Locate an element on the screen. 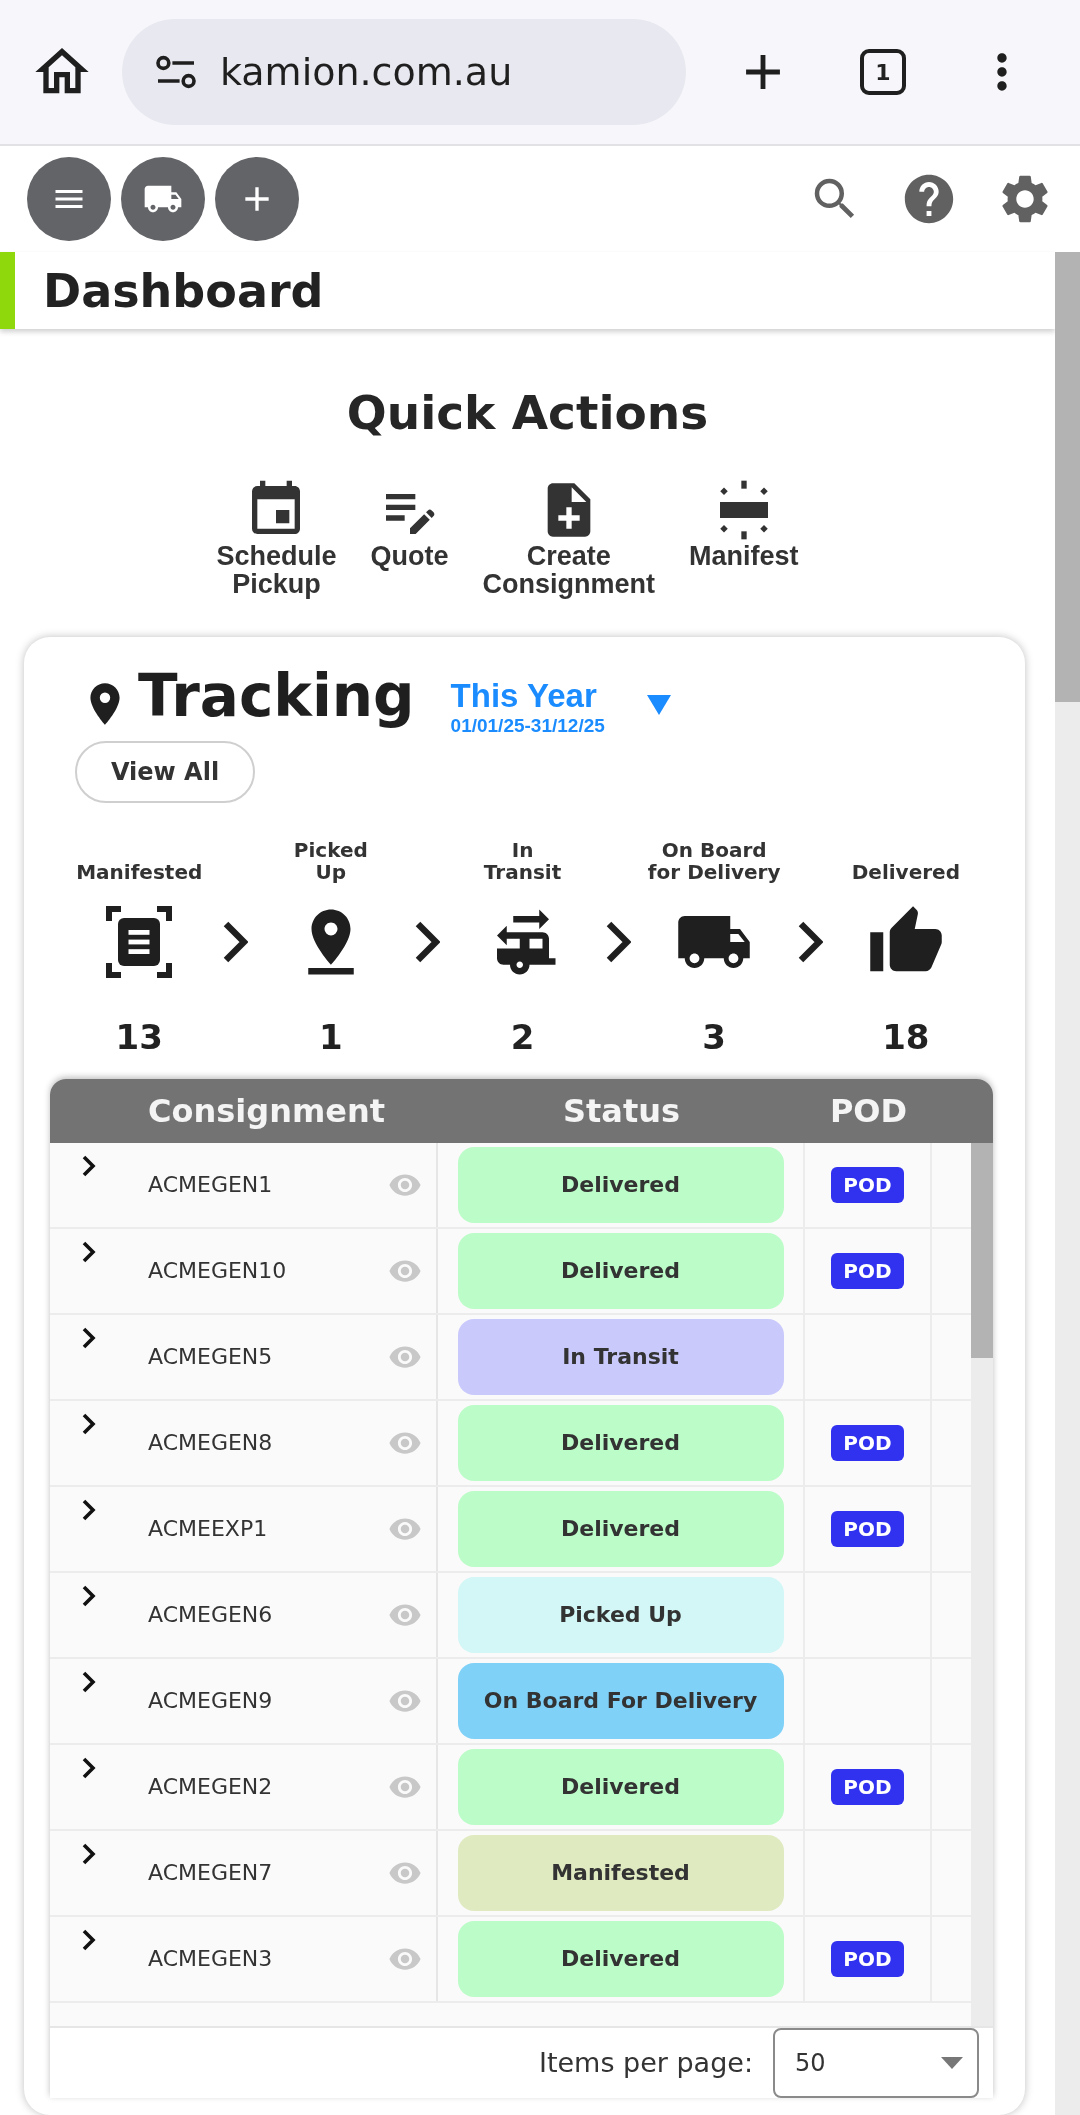 The width and height of the screenshot is (1080, 2115). page-scrollbar is located at coordinates (1067, 1183).